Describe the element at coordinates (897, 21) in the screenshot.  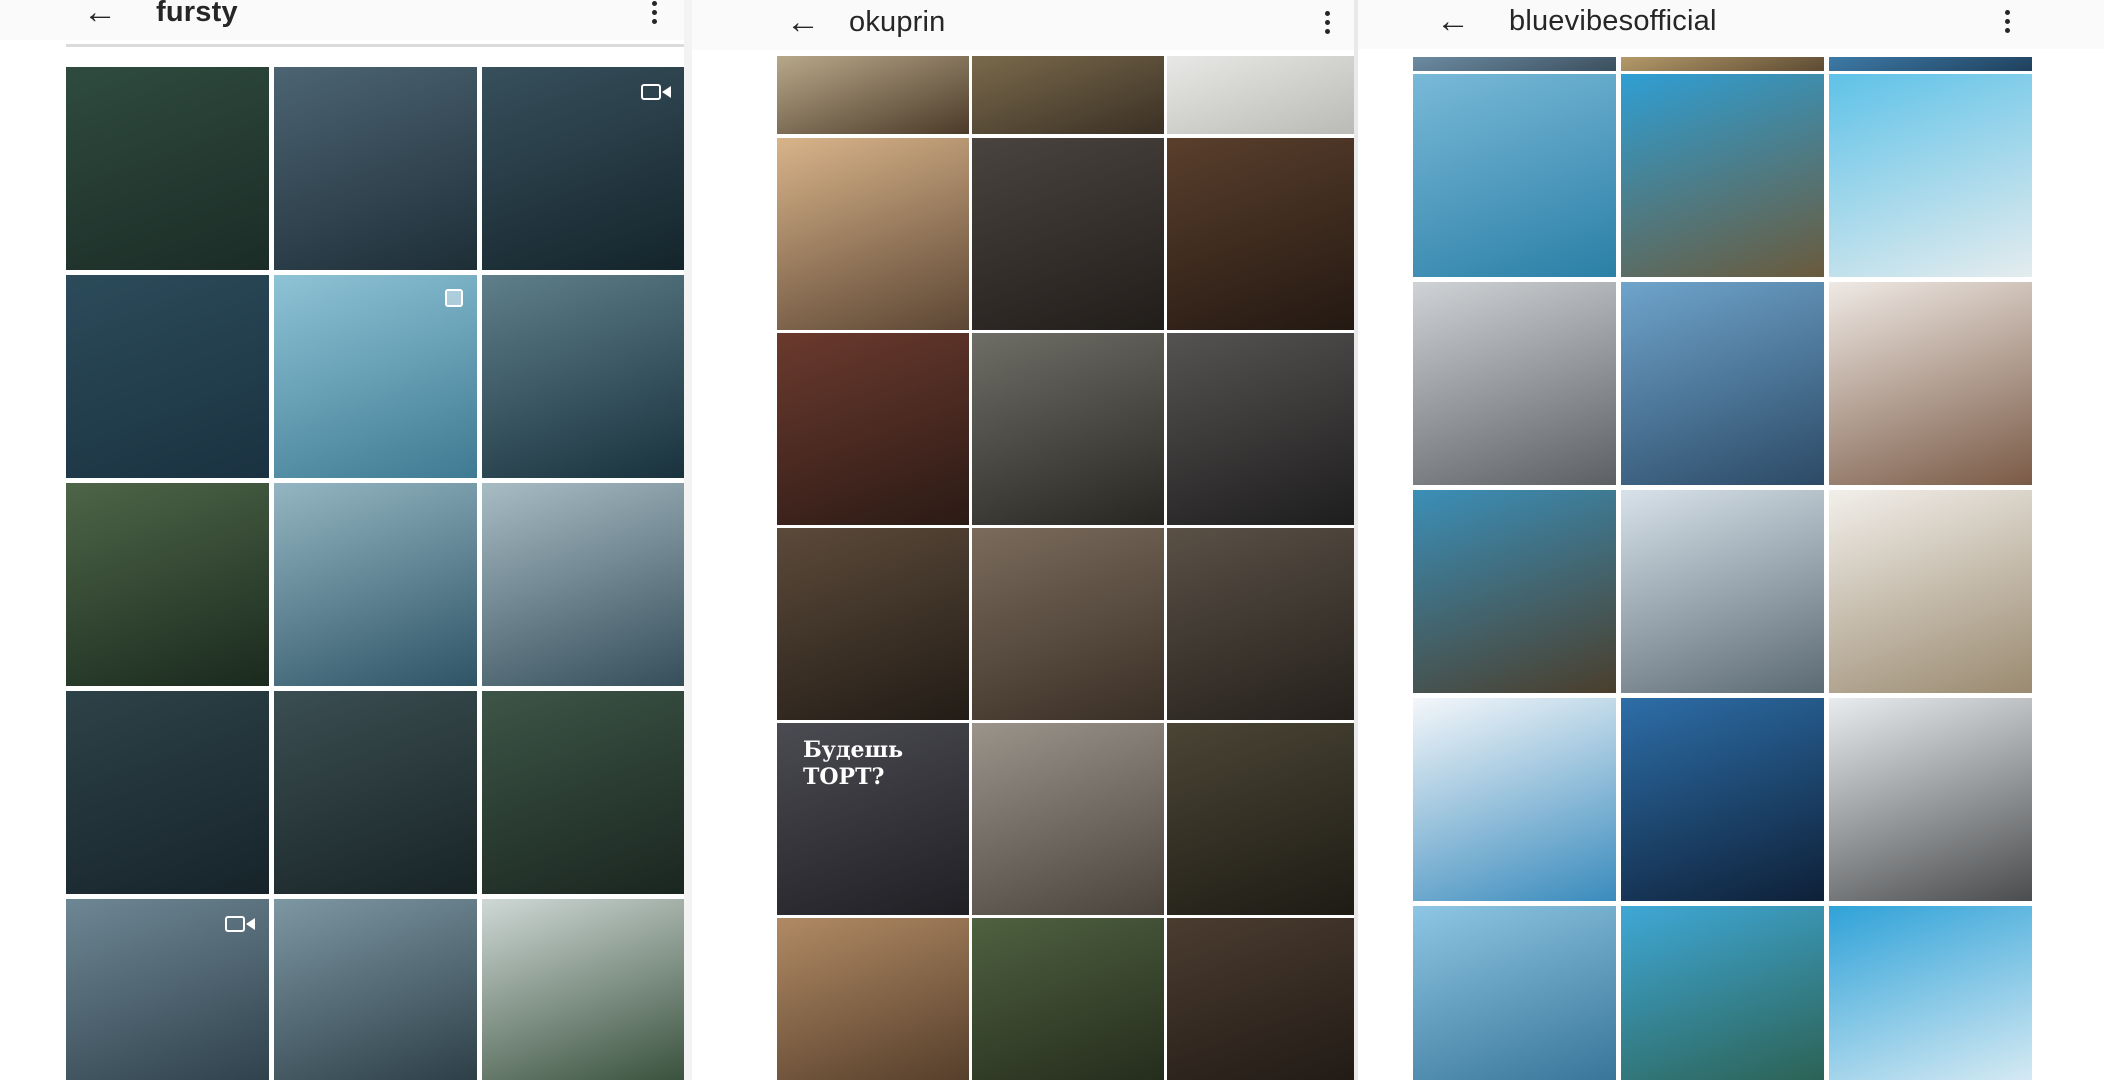
I see `username-title: okuprin` at that location.